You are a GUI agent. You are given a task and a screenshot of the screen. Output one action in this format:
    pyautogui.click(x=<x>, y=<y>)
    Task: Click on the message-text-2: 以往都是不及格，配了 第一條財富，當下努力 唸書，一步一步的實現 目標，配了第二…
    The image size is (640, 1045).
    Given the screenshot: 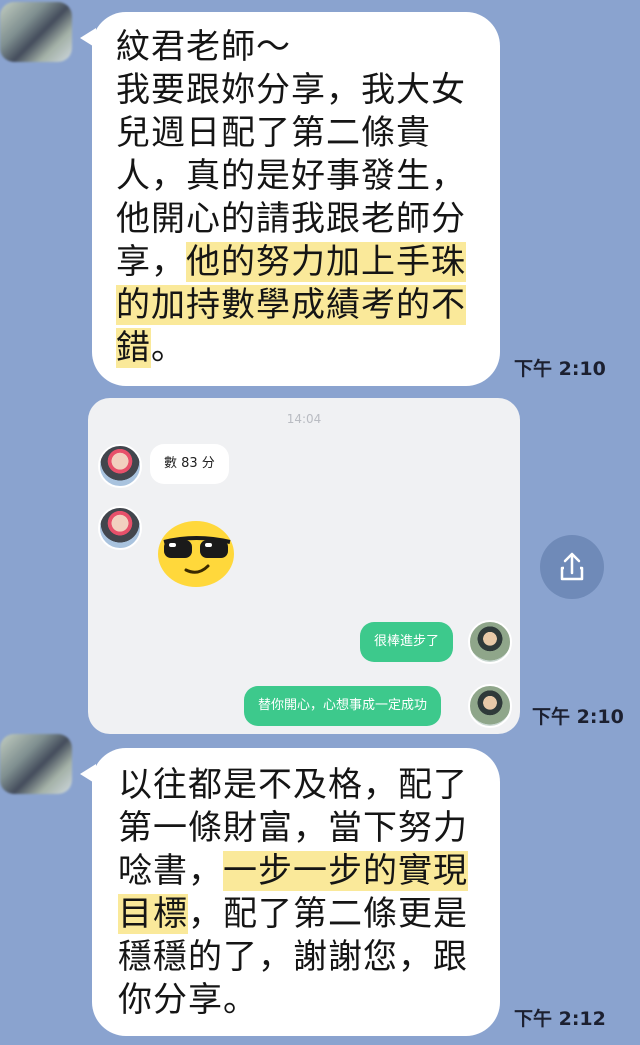 What is the action you would take?
    pyautogui.click(x=293, y=892)
    